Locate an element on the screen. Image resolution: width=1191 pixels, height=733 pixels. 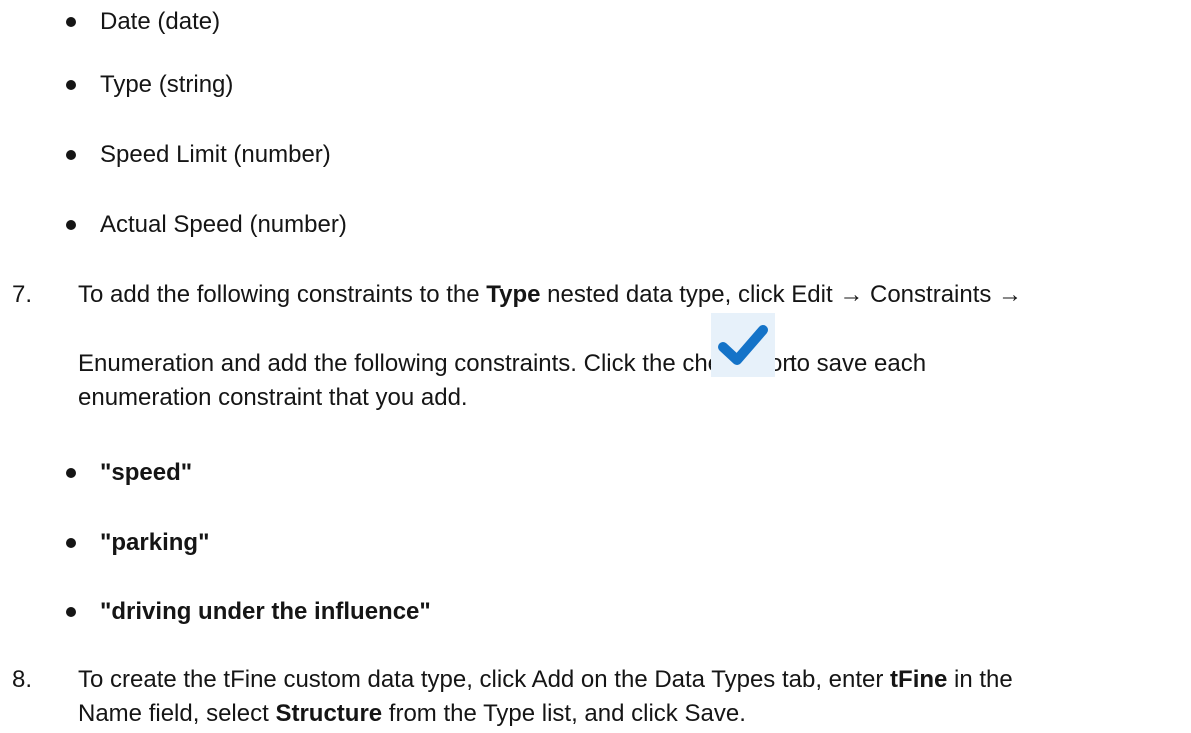
field-name: Type is located at coordinates (126, 84).